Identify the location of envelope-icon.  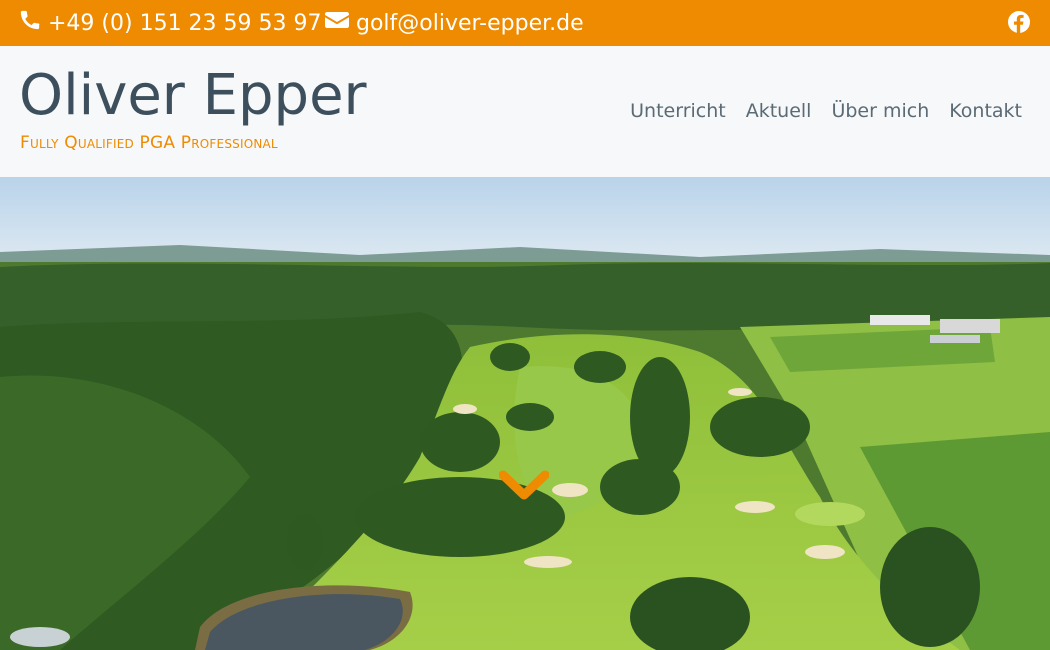
(340, 23).